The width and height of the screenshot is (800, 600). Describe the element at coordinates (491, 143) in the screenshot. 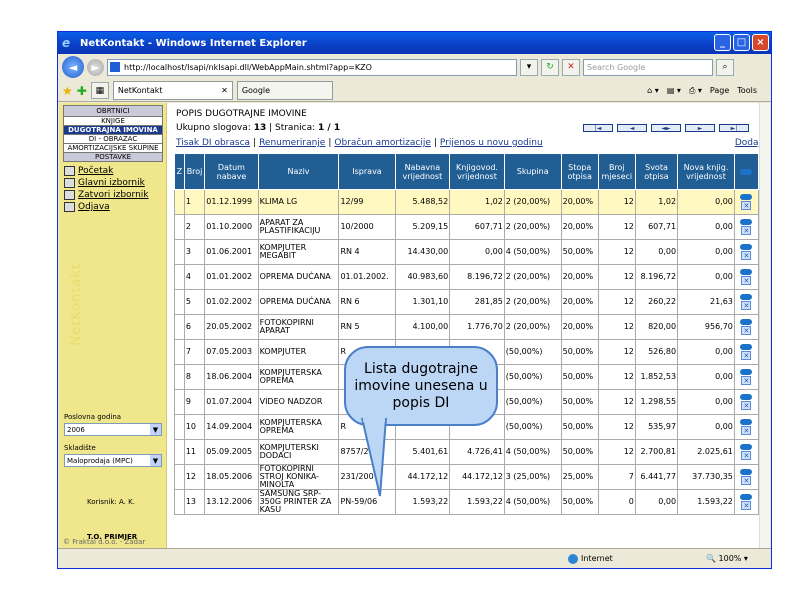

I see `link-prijenos: Prijenos u novu godinu` at that location.